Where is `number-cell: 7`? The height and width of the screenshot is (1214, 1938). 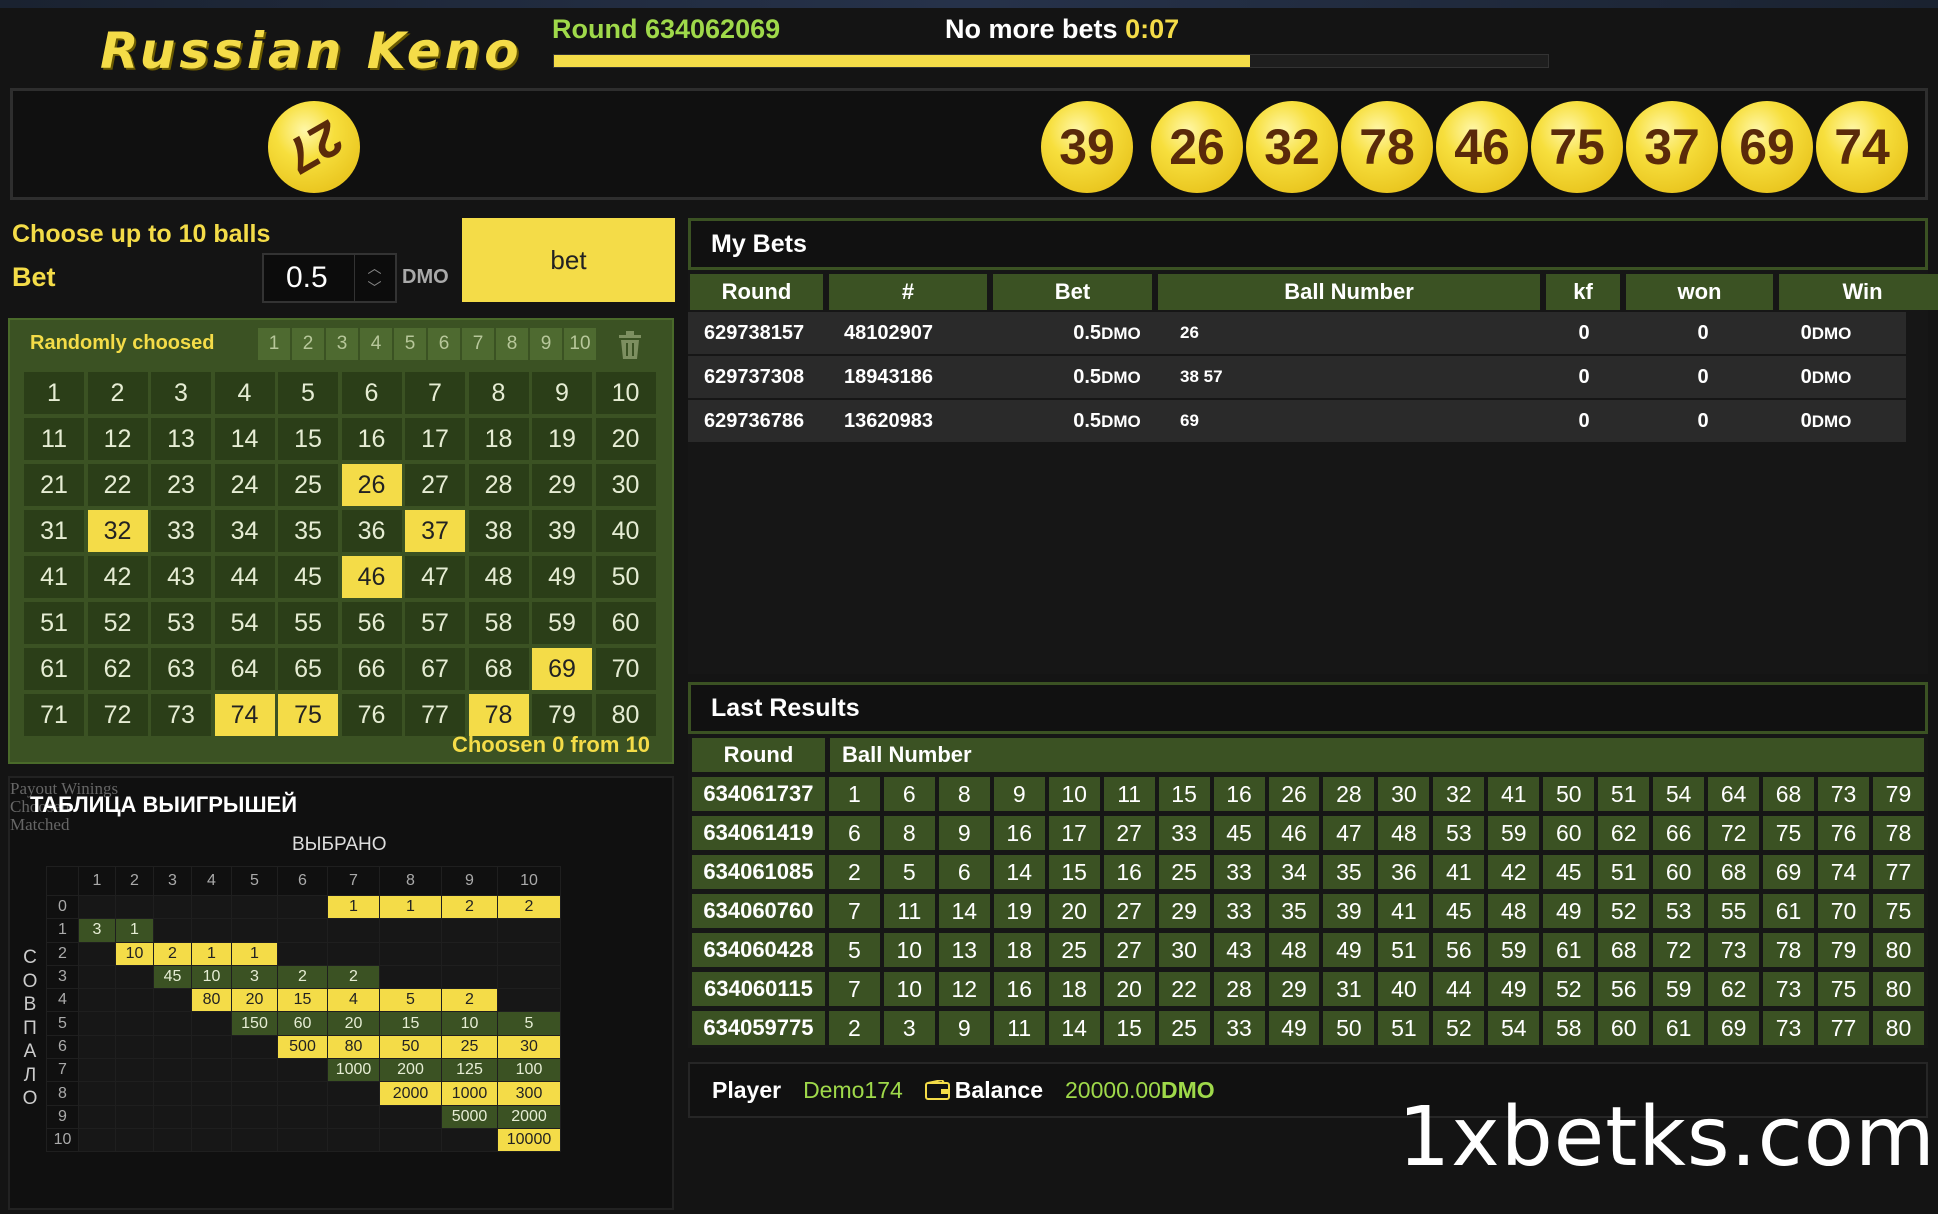 number-cell: 7 is located at coordinates (435, 393).